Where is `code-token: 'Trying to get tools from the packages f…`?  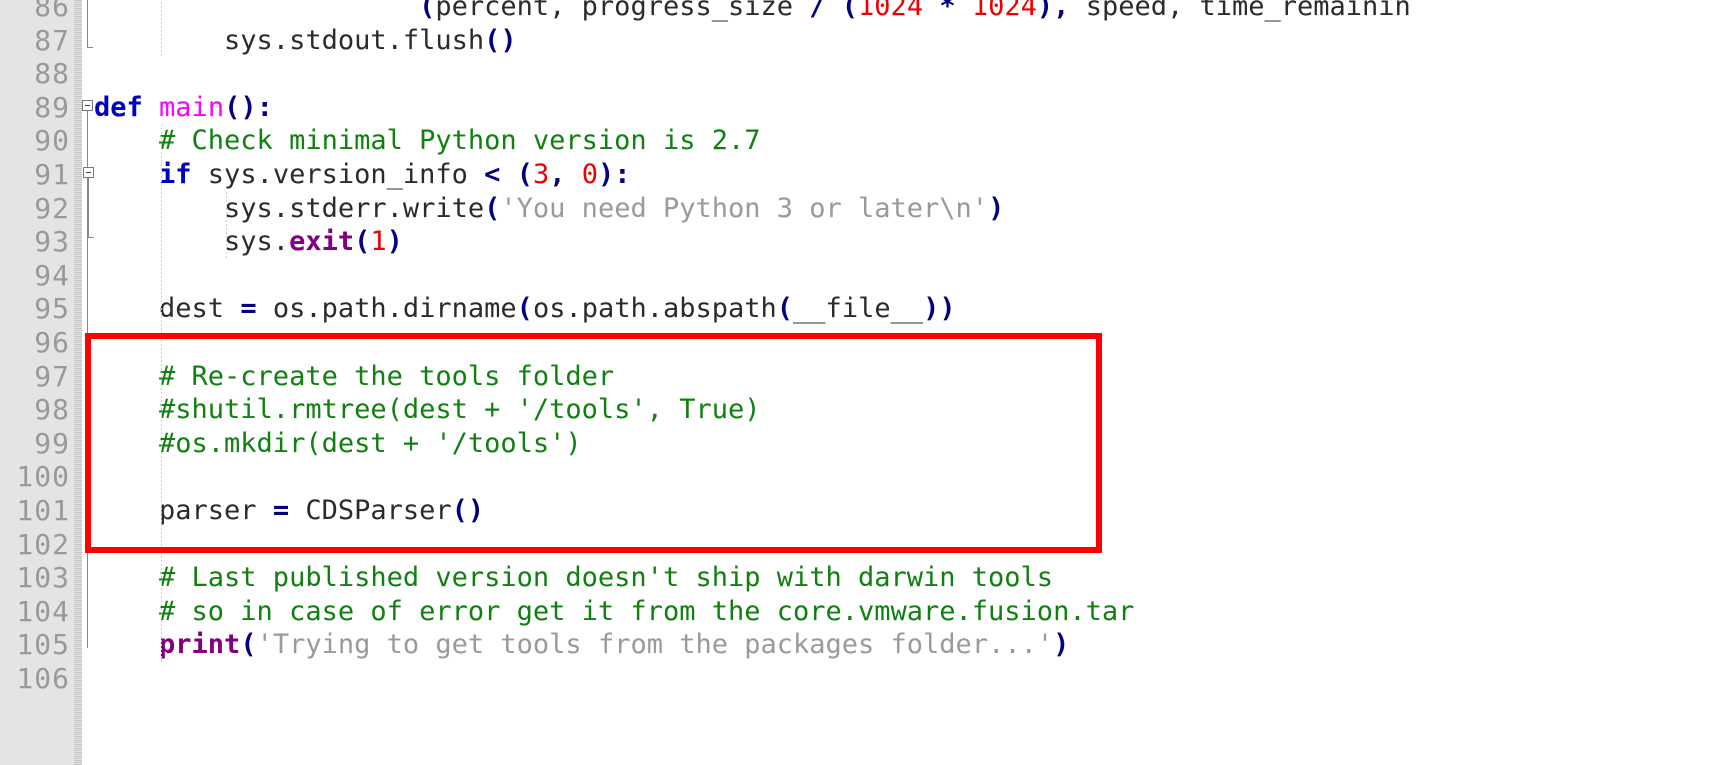
code-token: 'Trying to get tools from the packages f… is located at coordinates (655, 645).